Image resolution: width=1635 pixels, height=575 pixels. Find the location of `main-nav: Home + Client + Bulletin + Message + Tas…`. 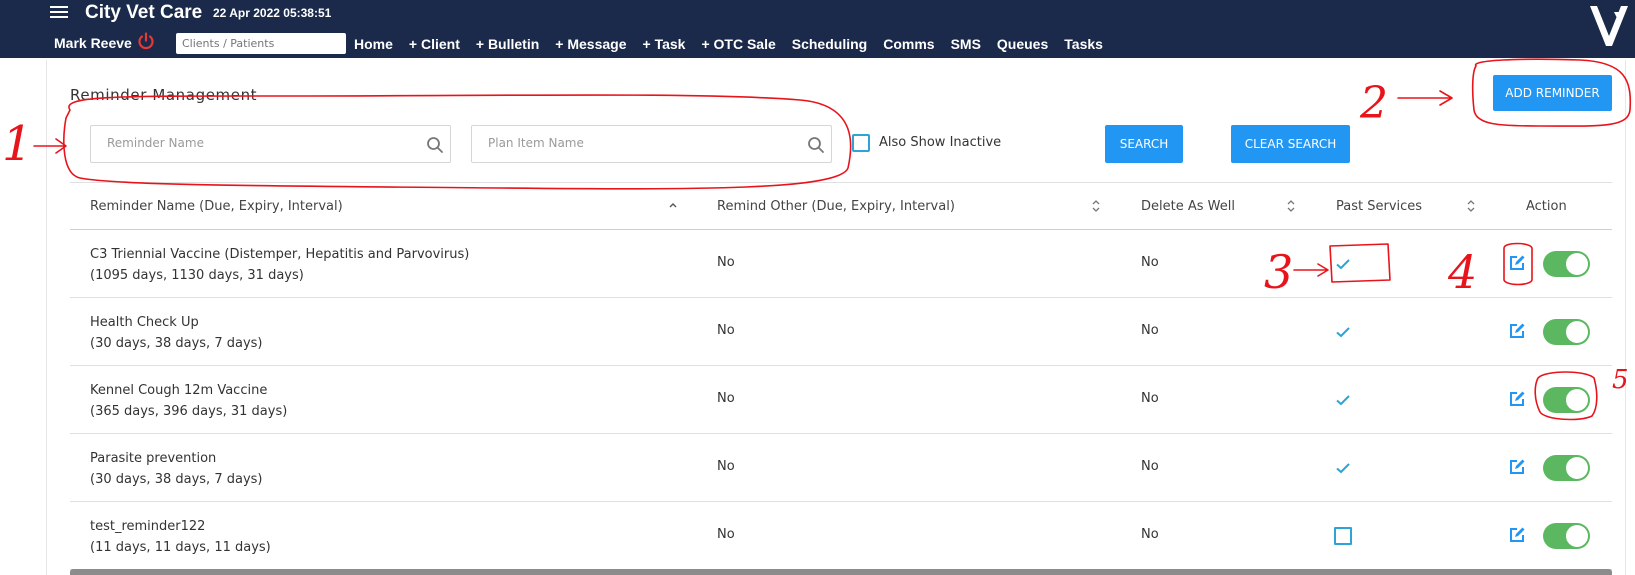

main-nav: Home + Client + Bulletin + Message + Tas… is located at coordinates (736, 44).